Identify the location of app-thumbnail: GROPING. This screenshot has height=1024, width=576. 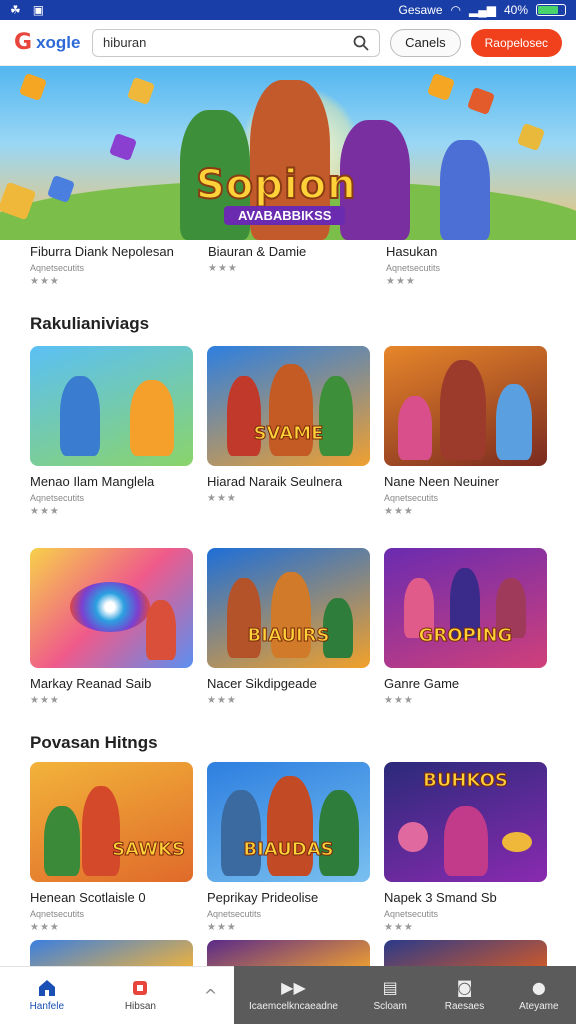
(465, 608).